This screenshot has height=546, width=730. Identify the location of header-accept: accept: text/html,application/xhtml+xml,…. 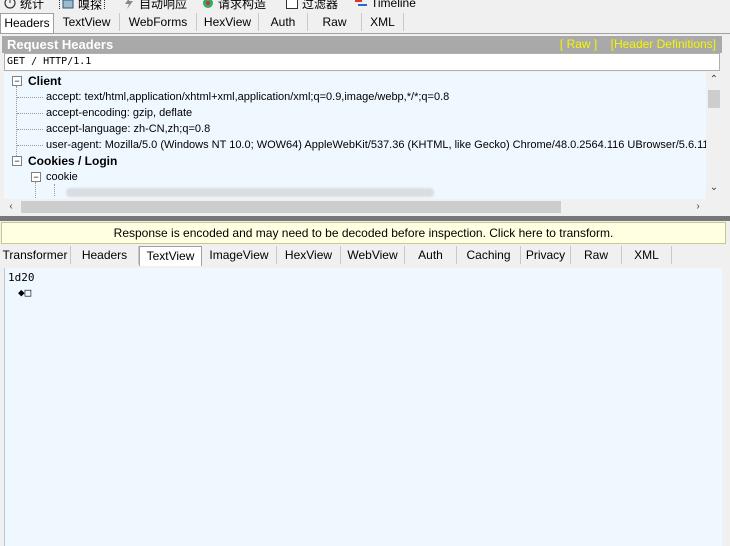
(247, 97).